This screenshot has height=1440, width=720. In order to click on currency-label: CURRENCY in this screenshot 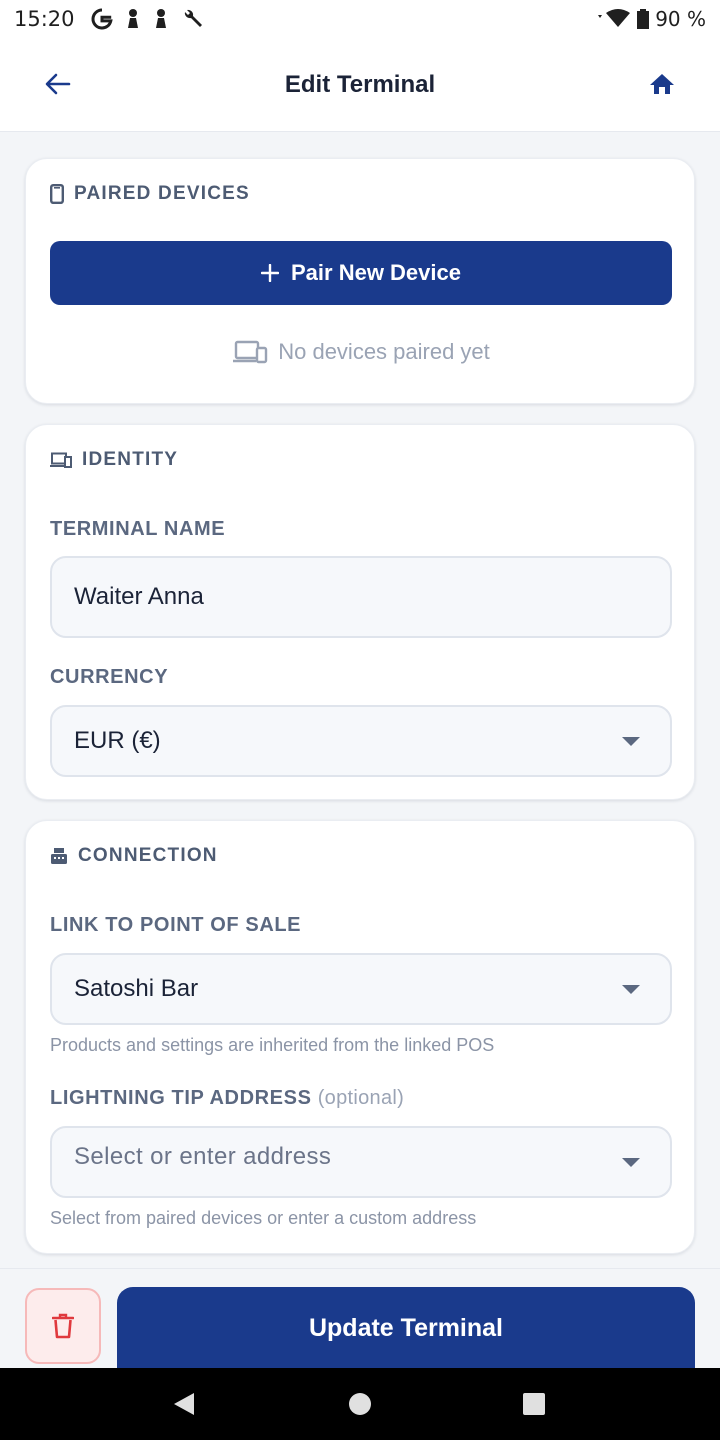, I will do `click(109, 677)`.